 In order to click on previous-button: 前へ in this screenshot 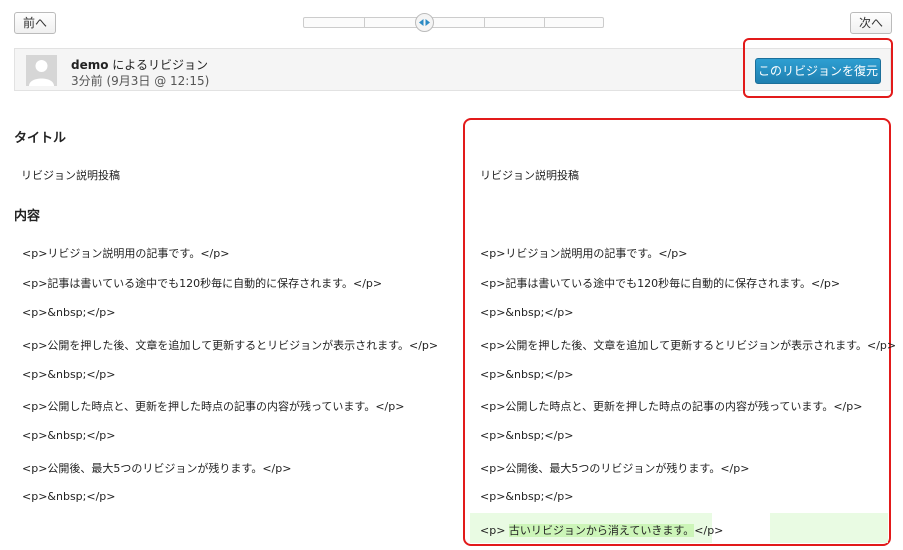, I will do `click(35, 23)`.